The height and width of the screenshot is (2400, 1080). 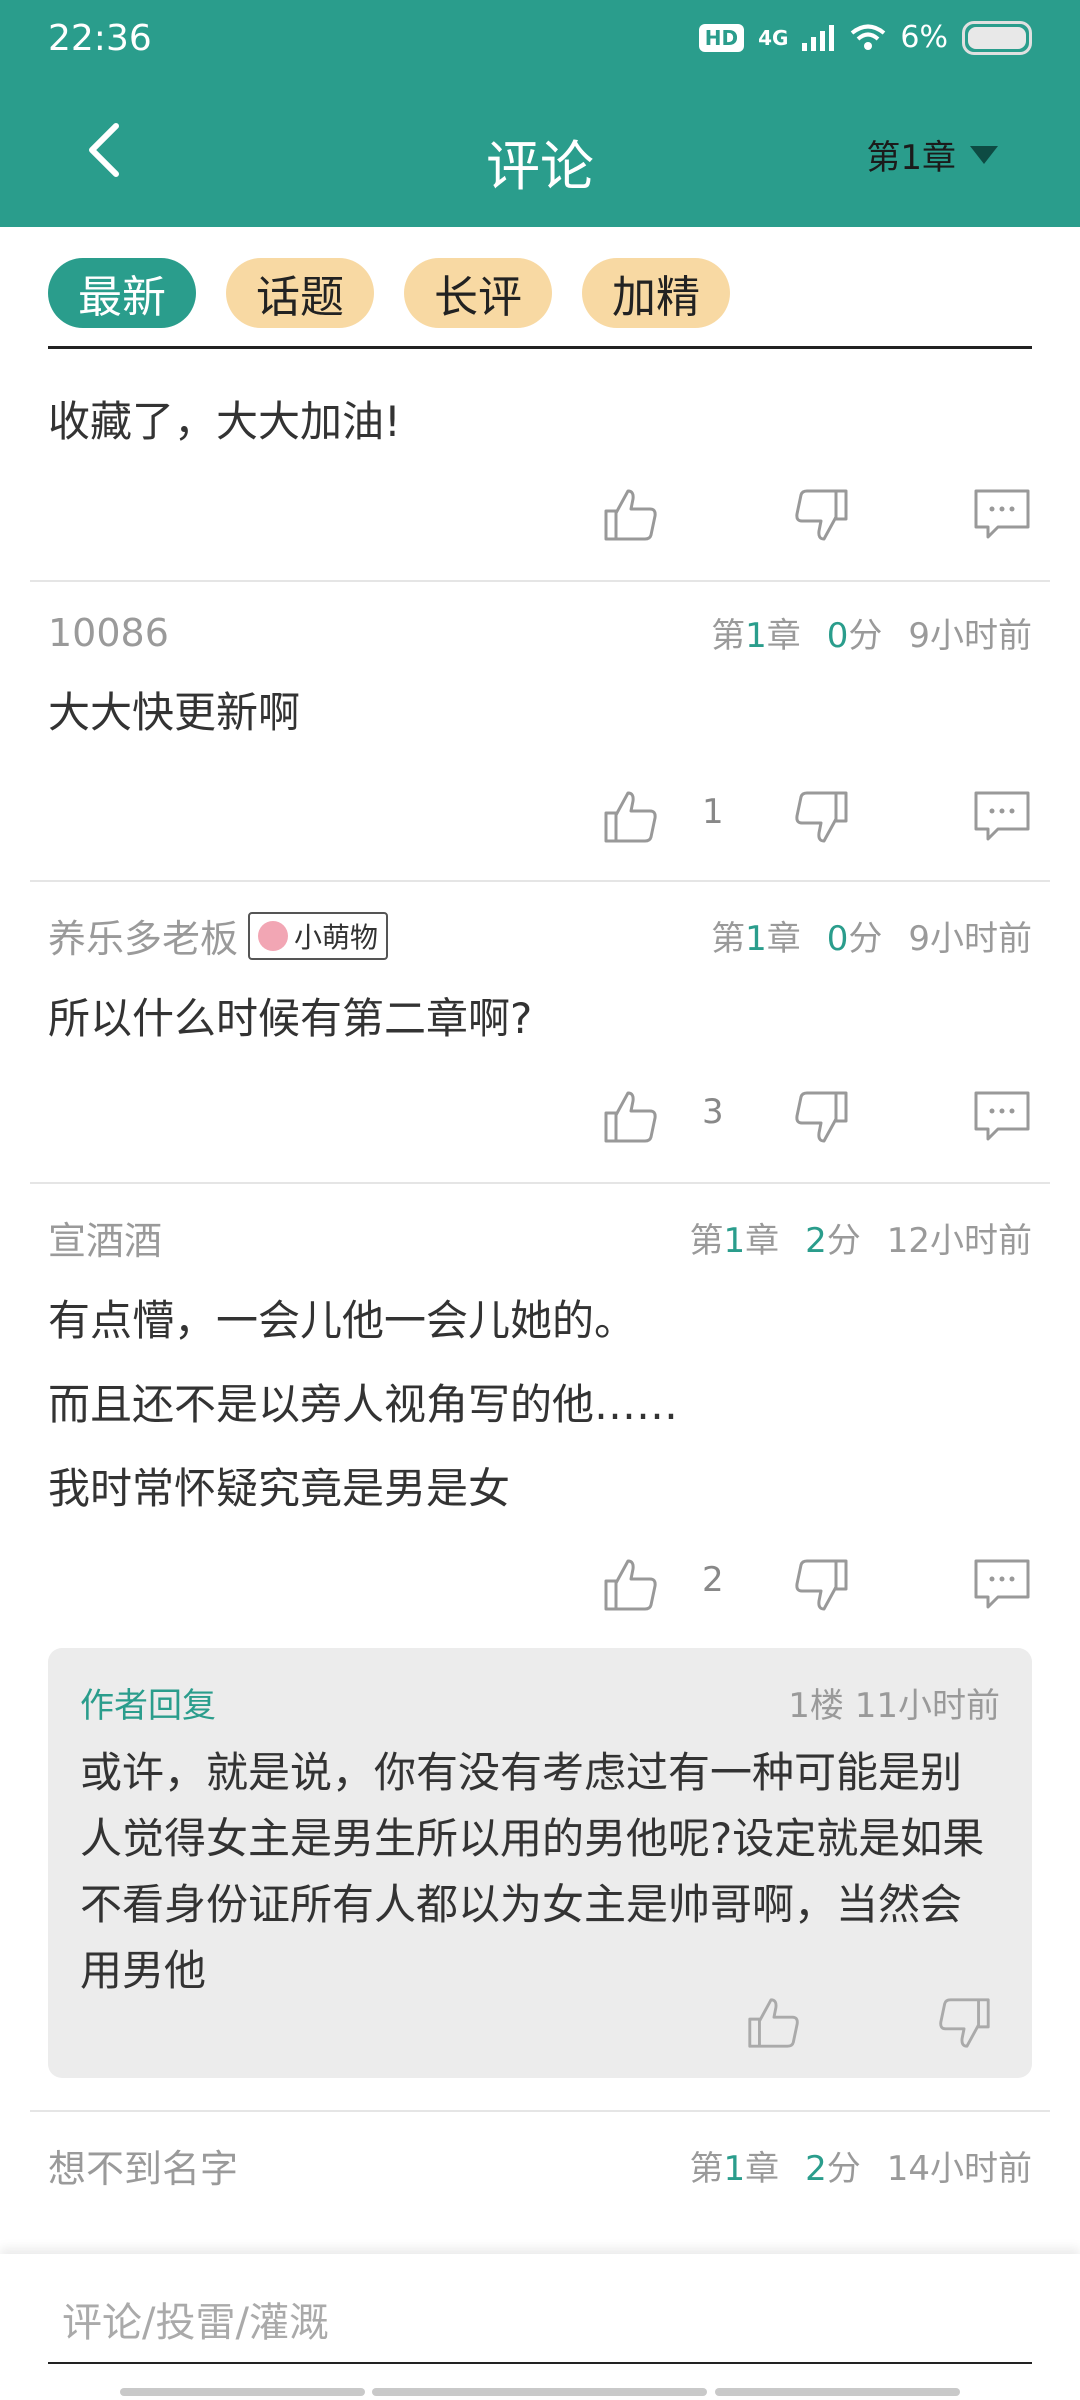 I want to click on like-count: 2, so click(x=713, y=1580).